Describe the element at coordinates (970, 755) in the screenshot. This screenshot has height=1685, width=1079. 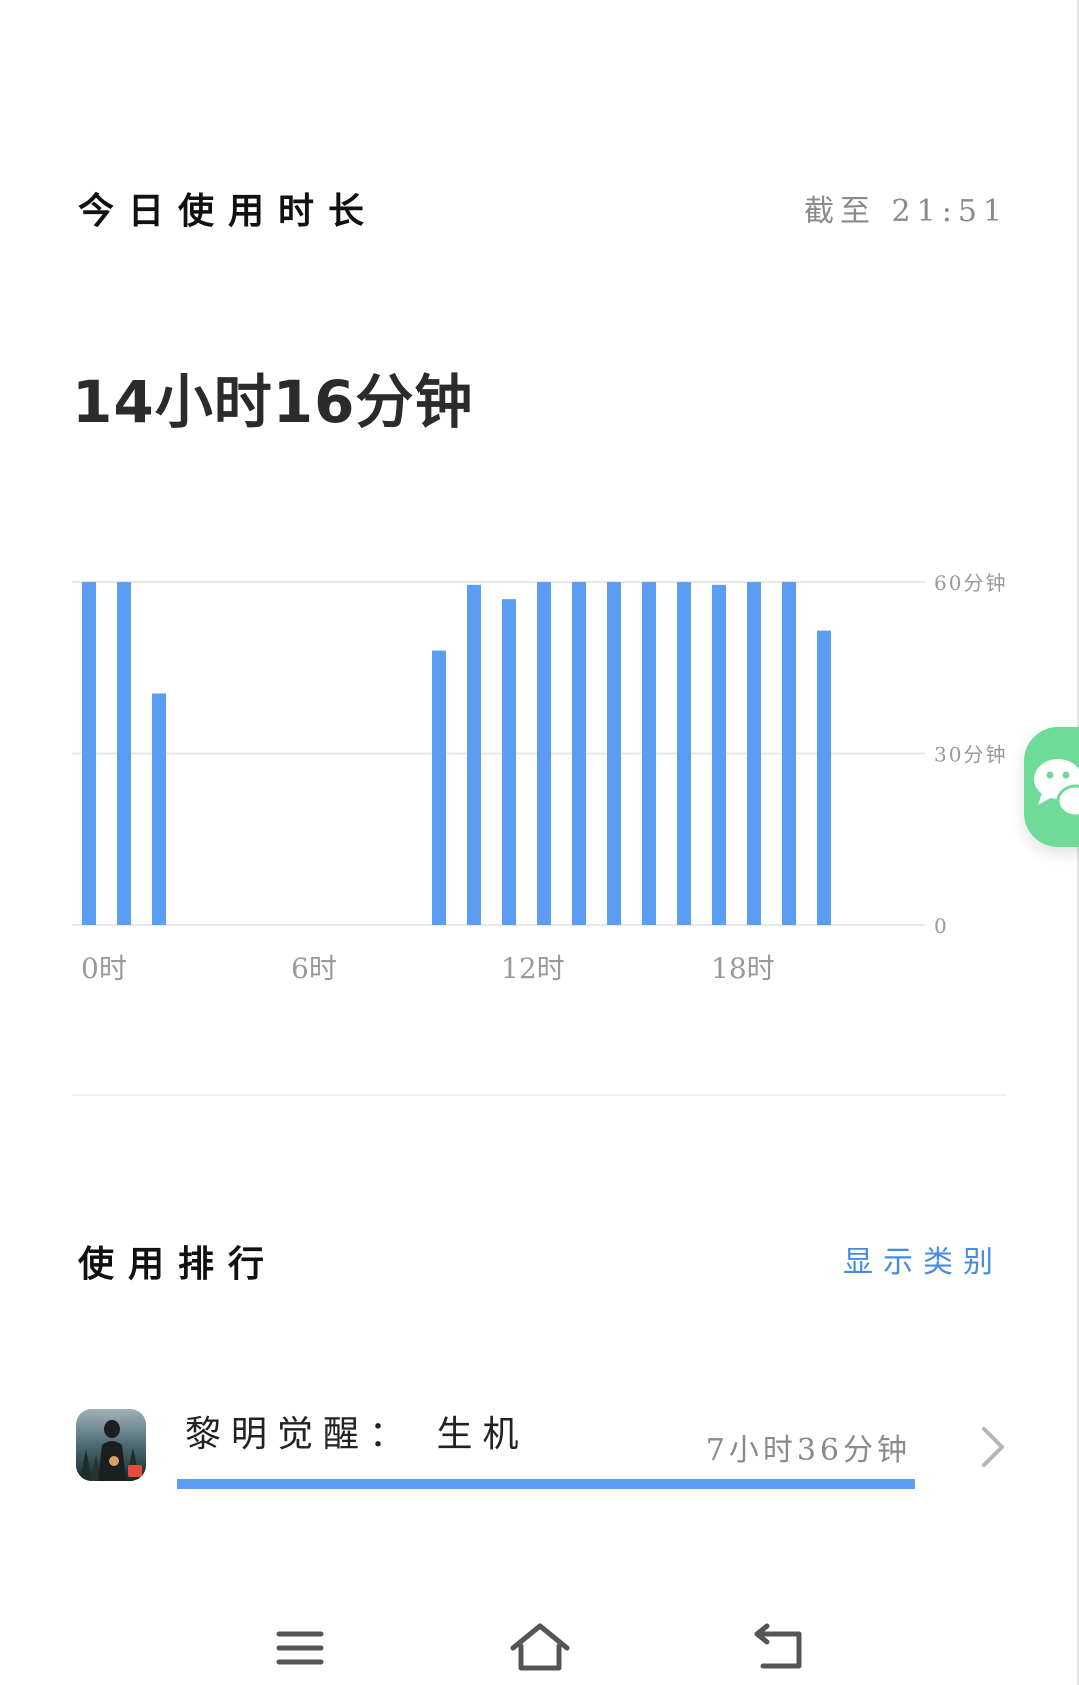
I see `y-tick-label: 30分钟` at that location.